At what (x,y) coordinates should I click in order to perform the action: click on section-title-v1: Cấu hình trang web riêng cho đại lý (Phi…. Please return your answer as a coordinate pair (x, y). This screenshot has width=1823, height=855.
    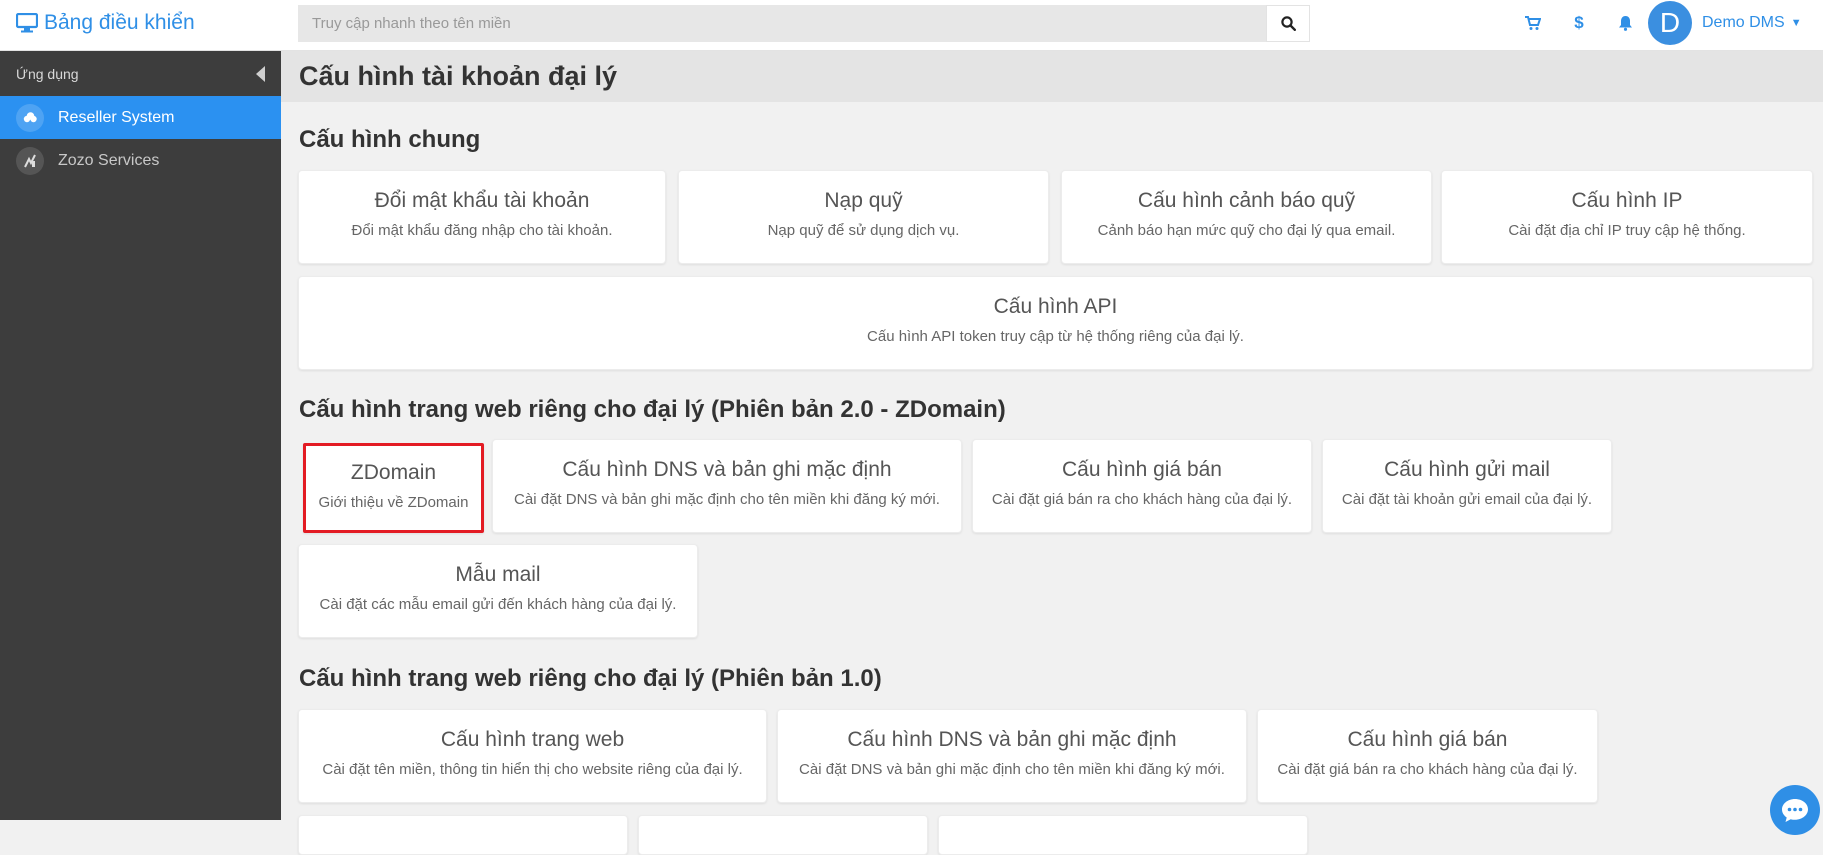
    Looking at the image, I should click on (590, 678).